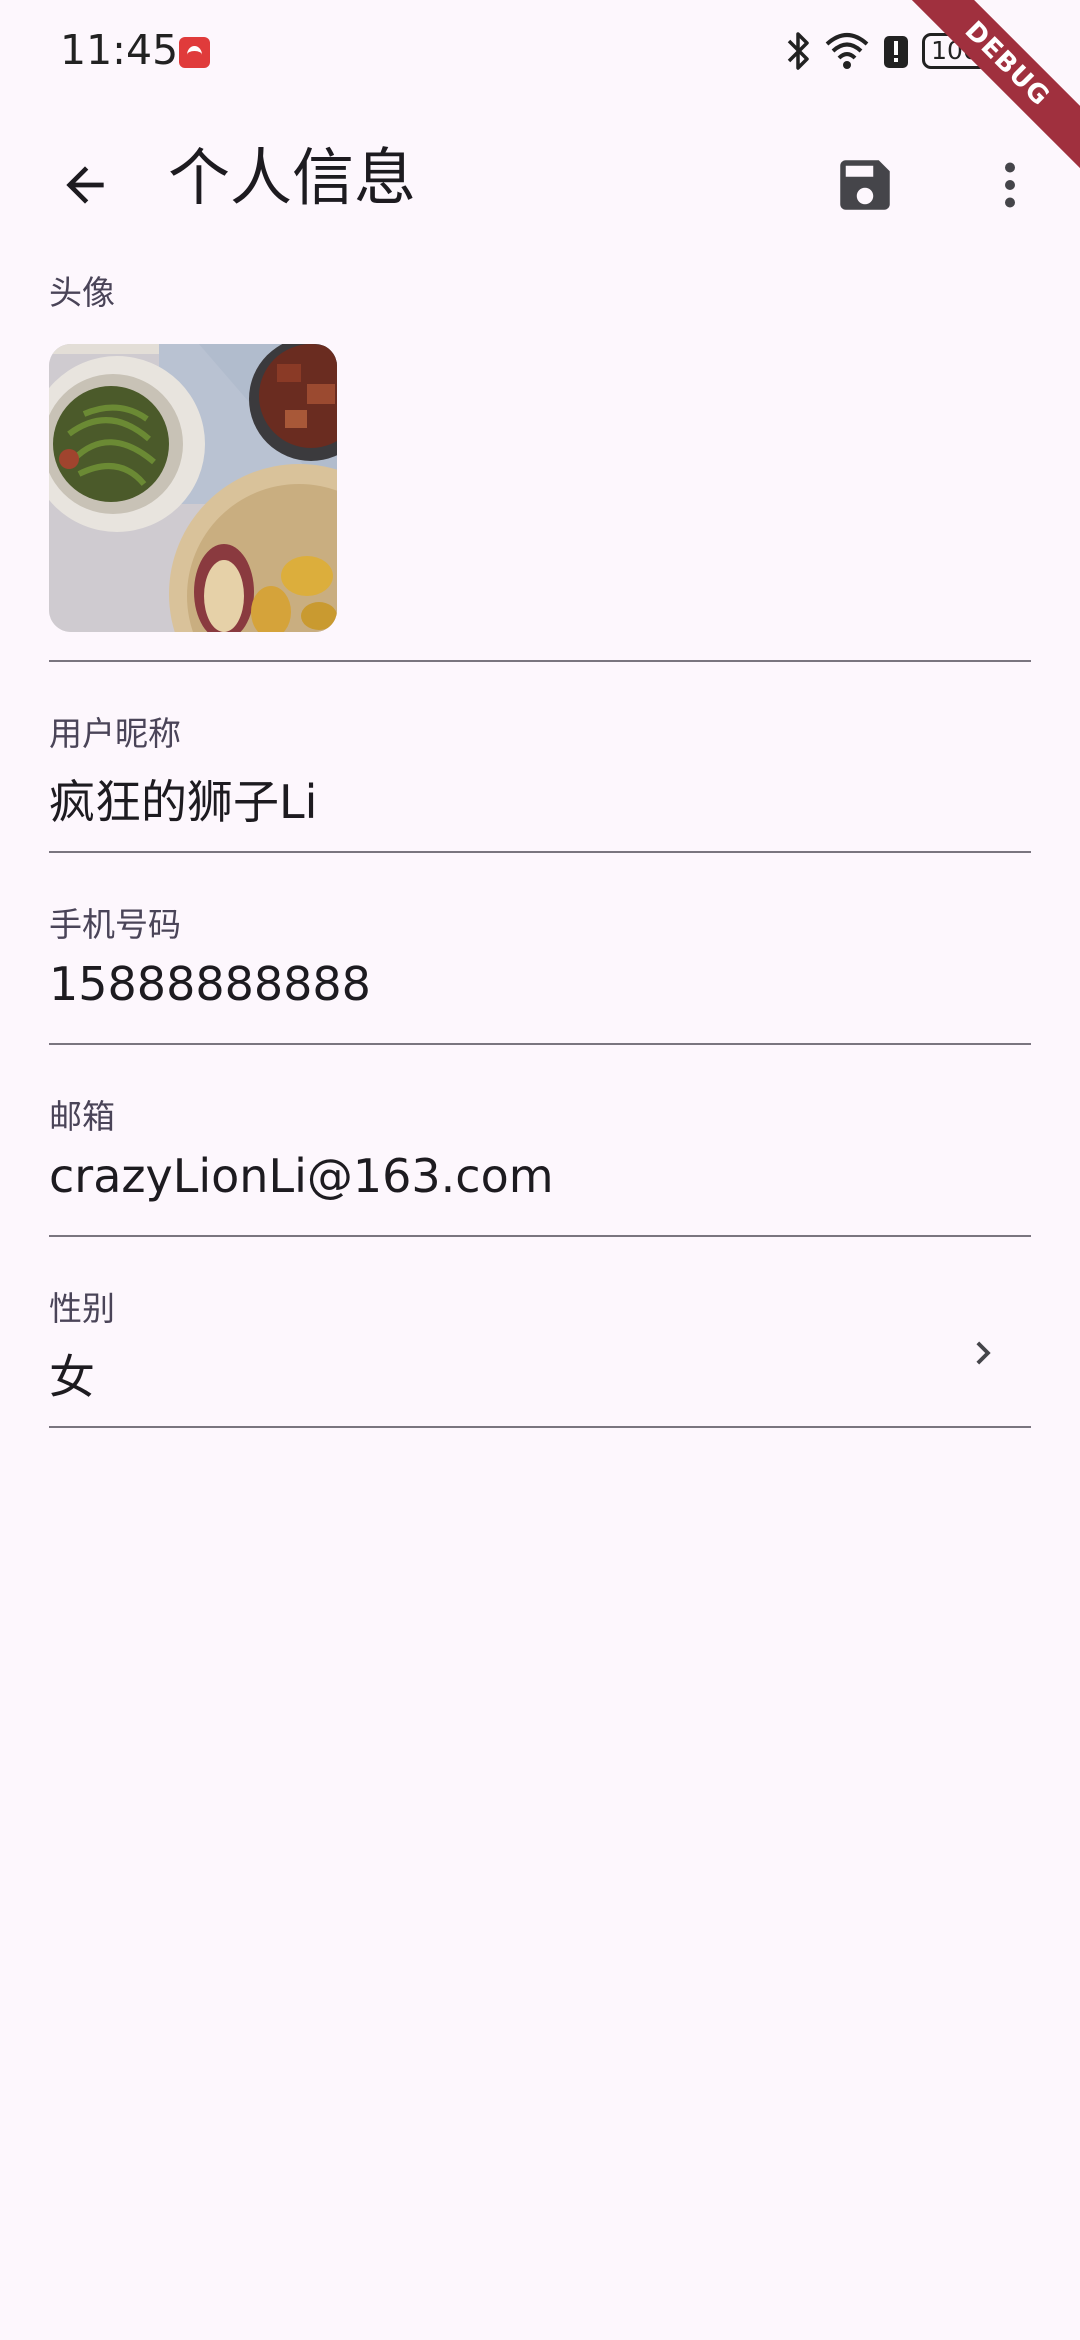  What do you see at coordinates (119, 50) in the screenshot?
I see `status-time: 11:45` at bounding box center [119, 50].